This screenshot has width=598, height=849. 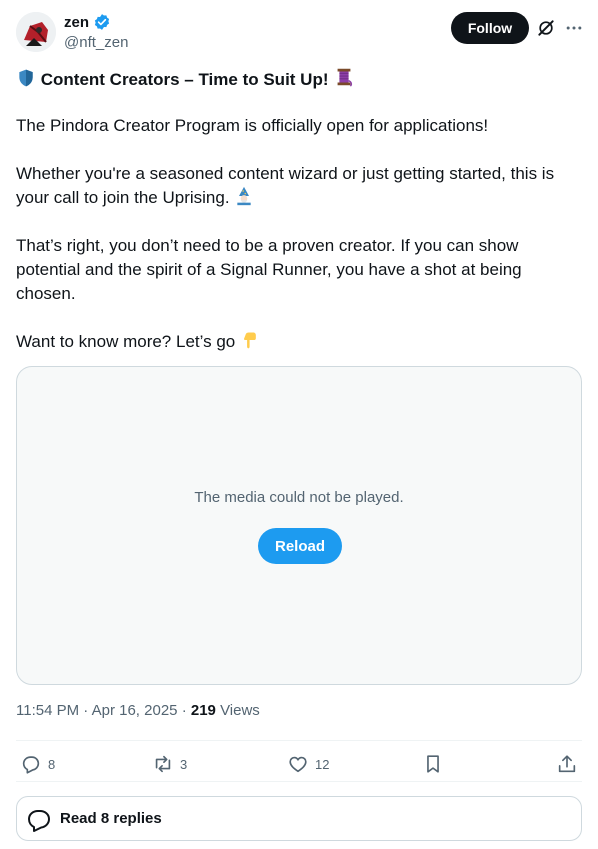 I want to click on action-bar: 8 3 12, so click(x=299, y=764).